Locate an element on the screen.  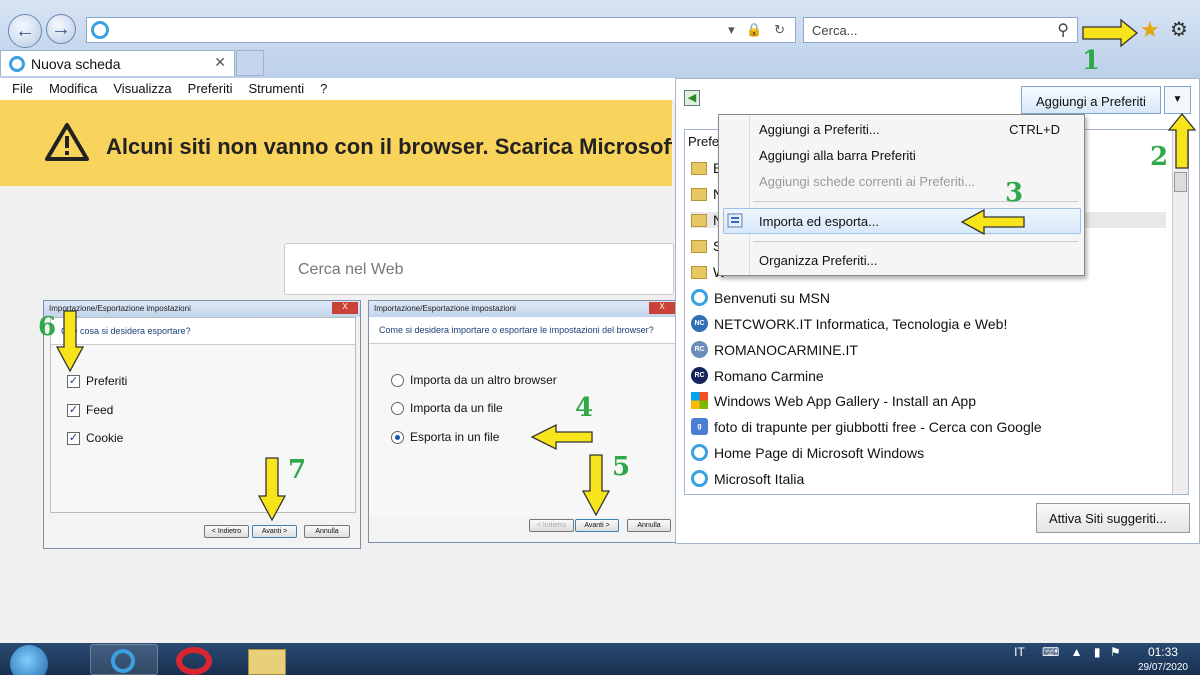
up-icon: ▲ is located at coordinates (1077, 652).